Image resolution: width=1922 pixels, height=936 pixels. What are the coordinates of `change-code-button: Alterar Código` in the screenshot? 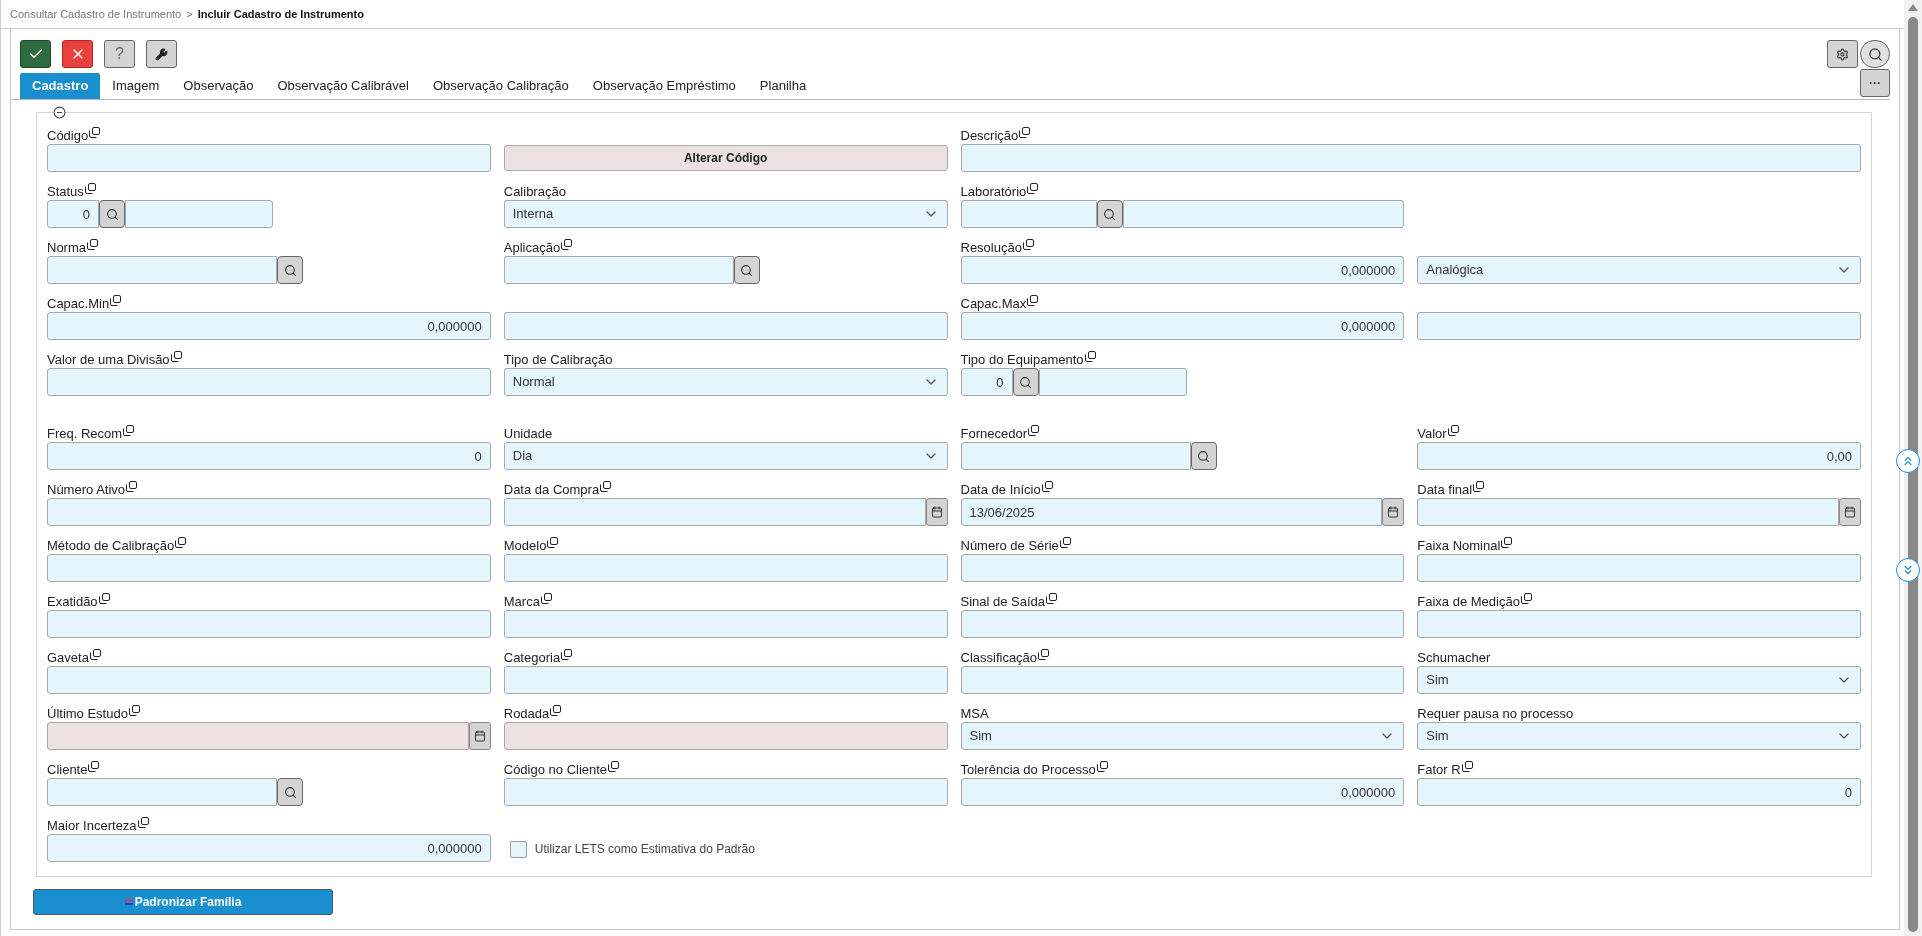 It's located at (725, 158).